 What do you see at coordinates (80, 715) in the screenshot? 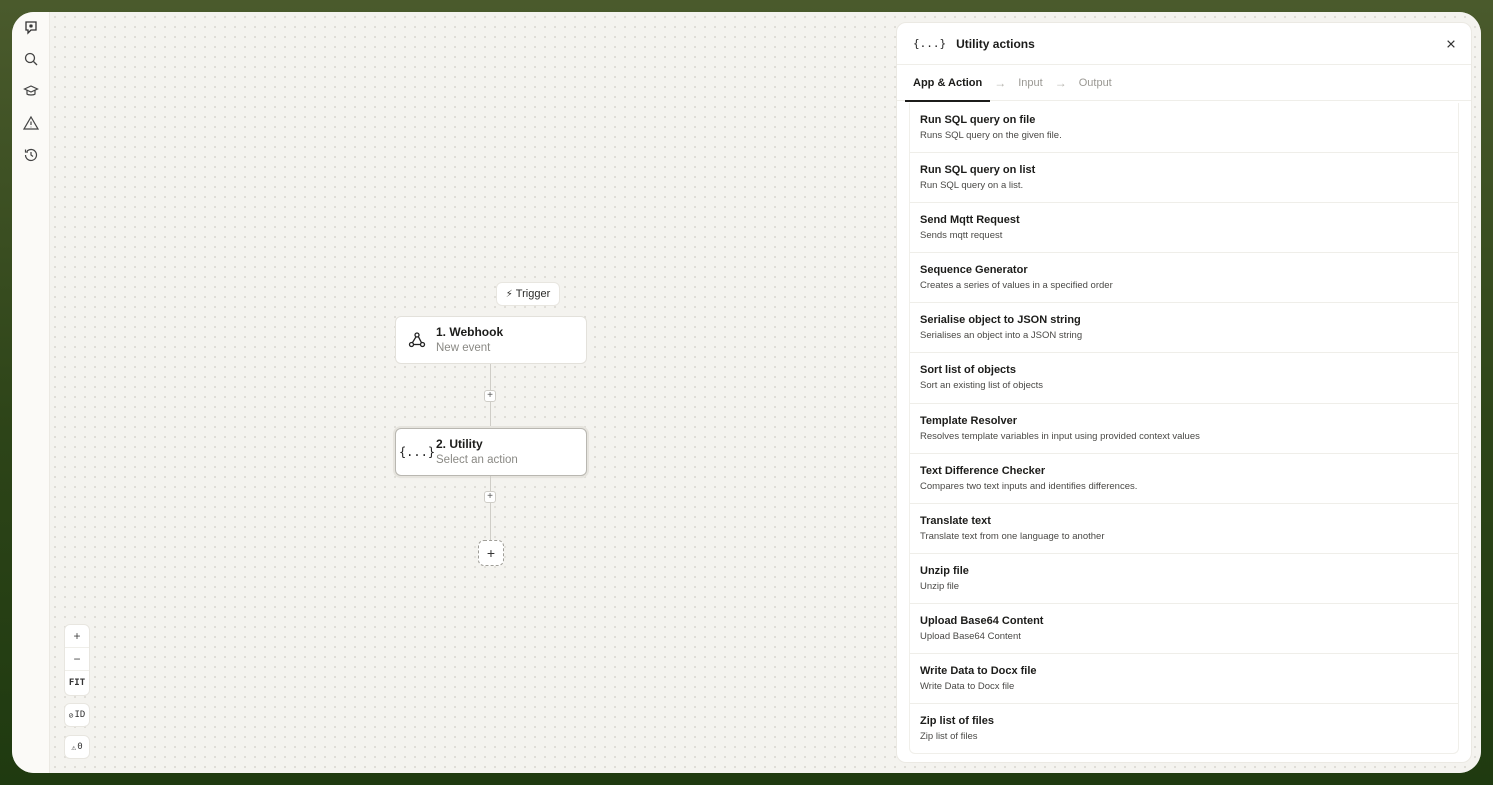
I see `id-label: ID` at bounding box center [80, 715].